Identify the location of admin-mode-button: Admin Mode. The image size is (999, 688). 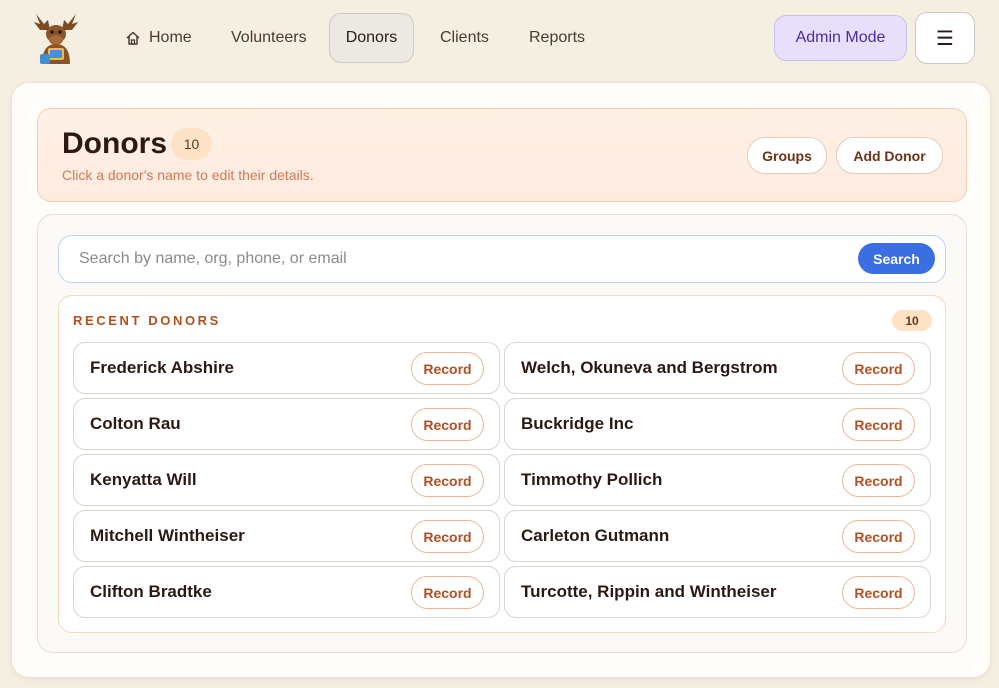
(840, 38).